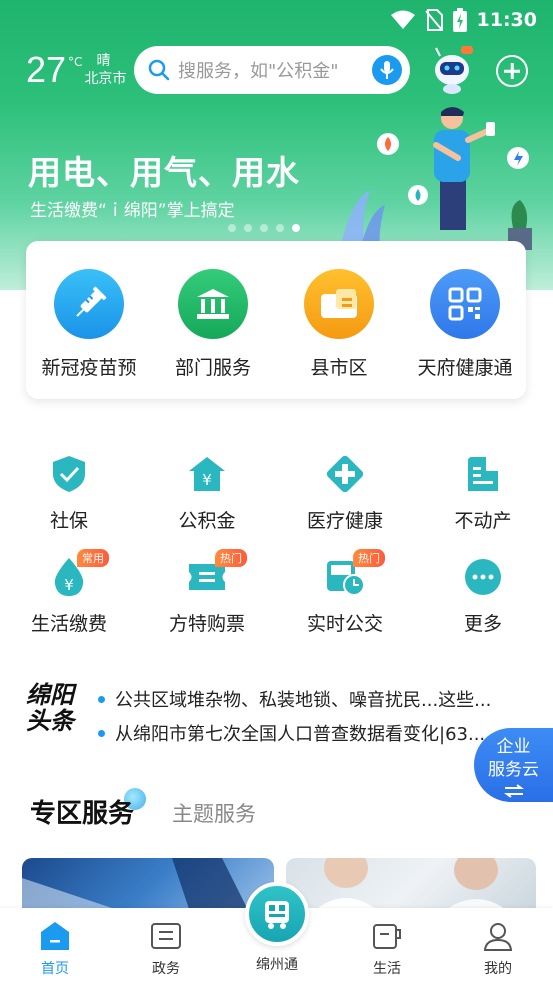  Describe the element at coordinates (344, 624) in the screenshot. I see `service-label: 实时公交` at that location.